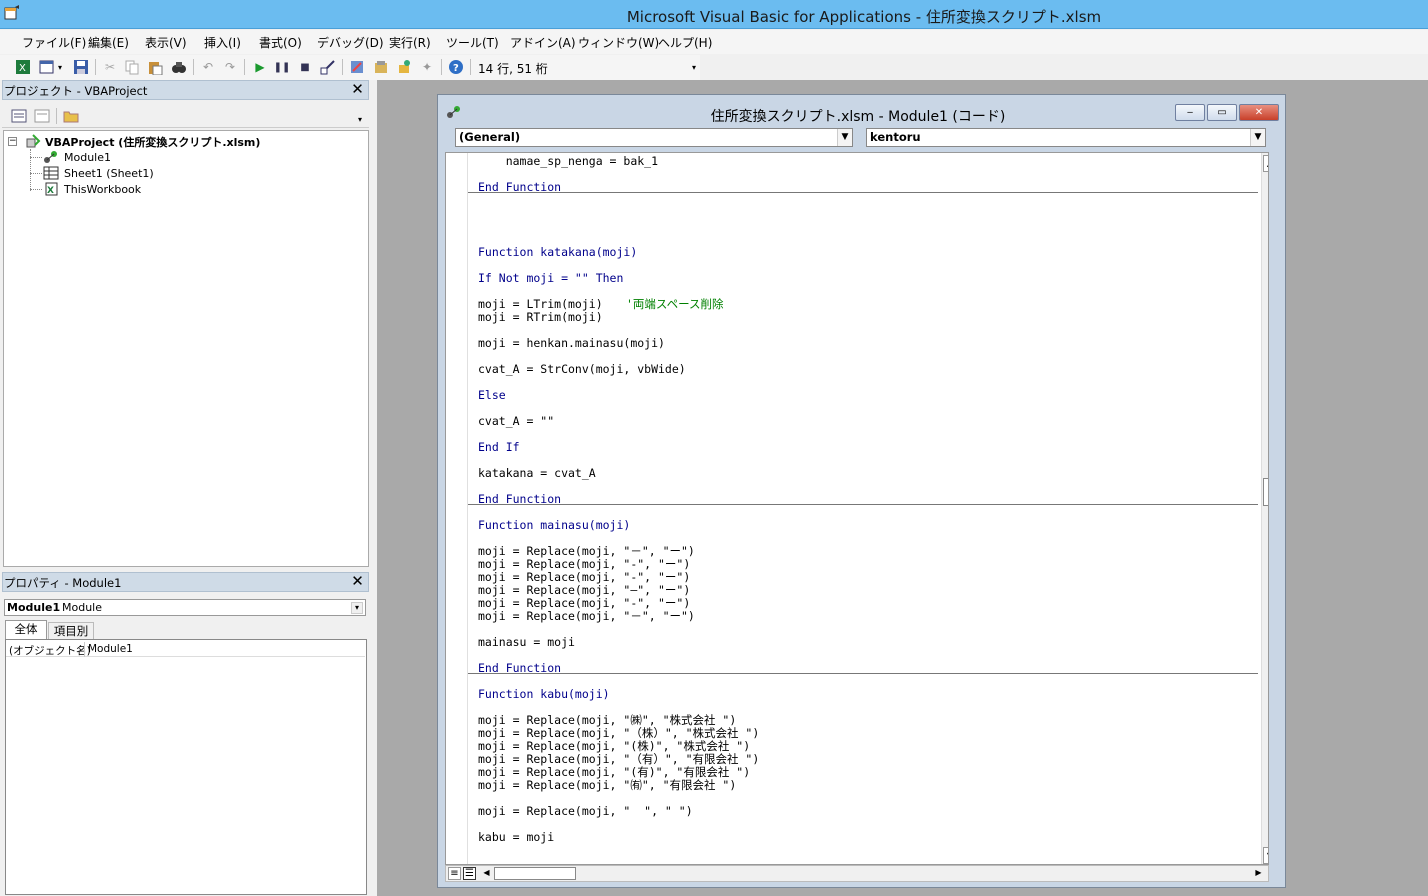  I want to click on tab-alphabetic: 全体, so click(26, 629).